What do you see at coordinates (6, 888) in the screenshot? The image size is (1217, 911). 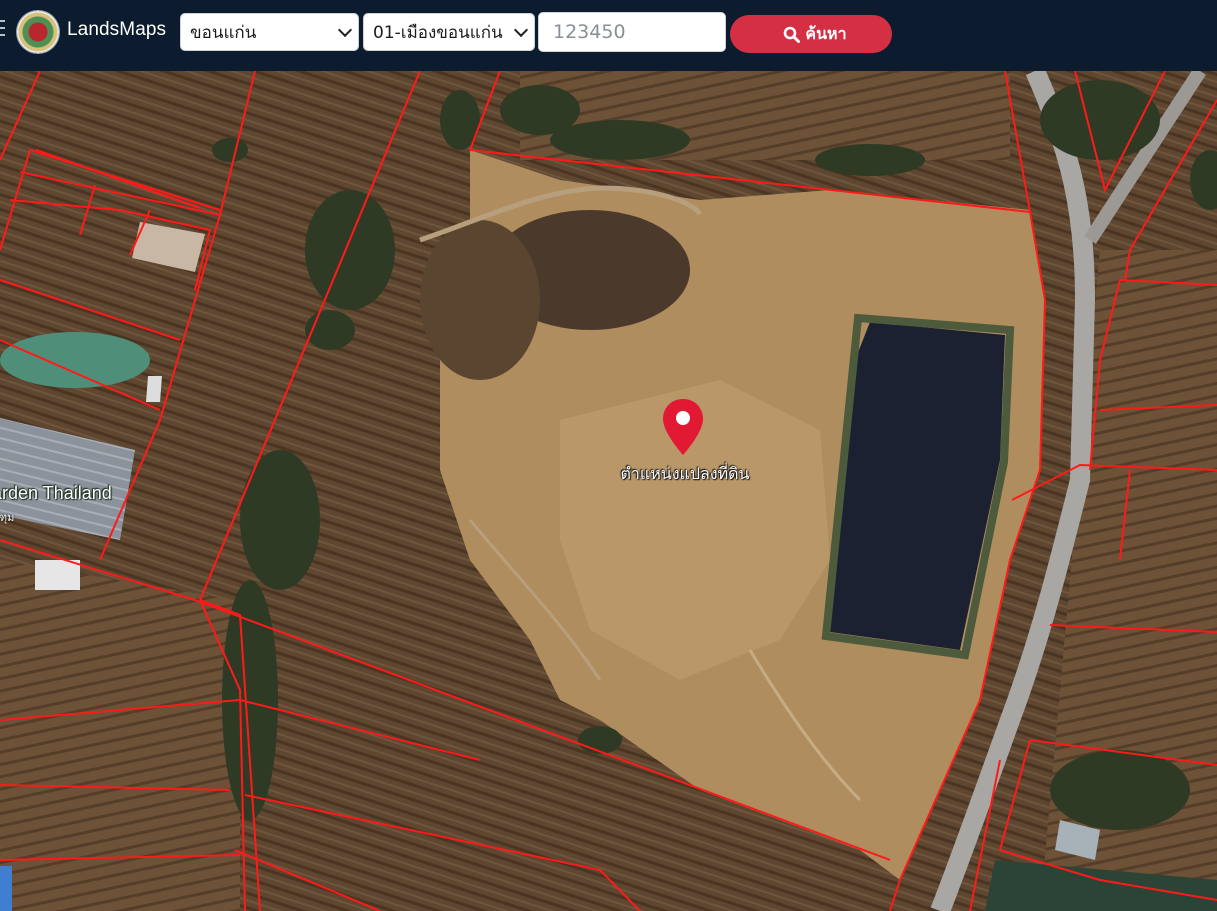 I see `side-panel-toggle` at bounding box center [6, 888].